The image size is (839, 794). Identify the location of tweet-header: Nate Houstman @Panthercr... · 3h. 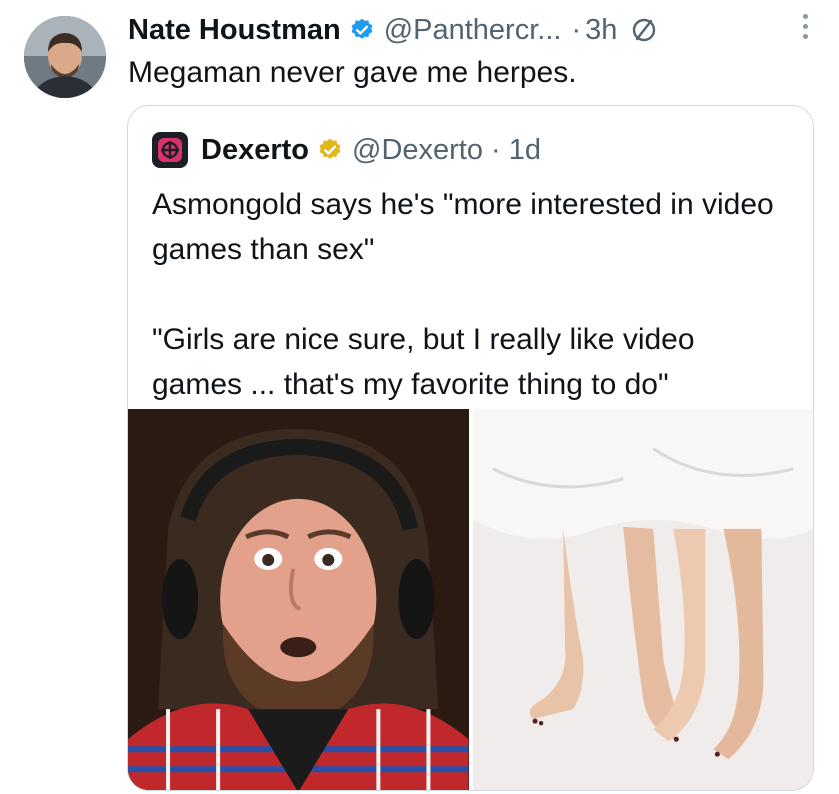
(478, 30).